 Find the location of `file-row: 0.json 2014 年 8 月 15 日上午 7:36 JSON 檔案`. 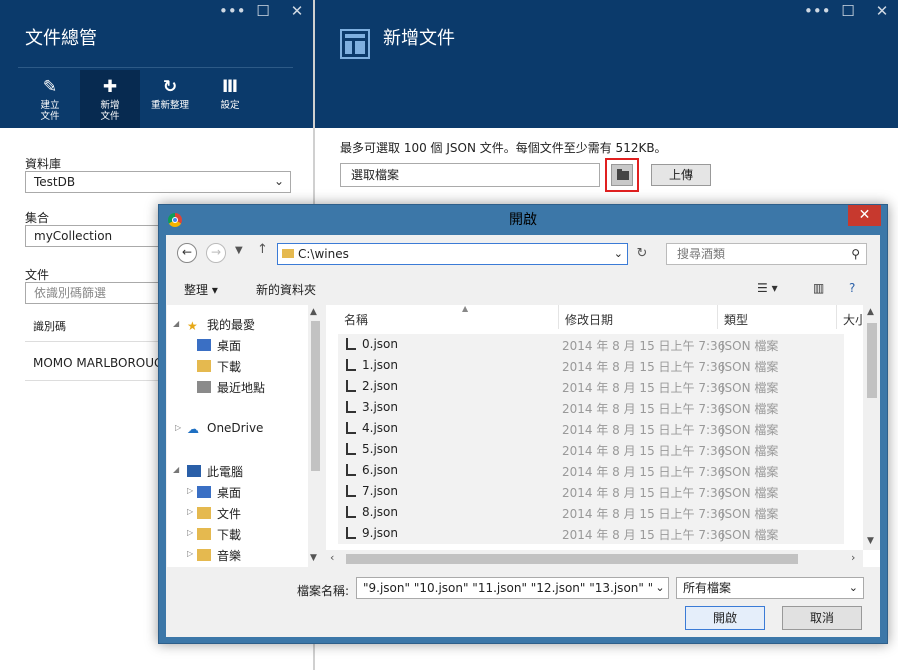

file-row: 0.json 2014 年 8 月 15 日上午 7:36 JSON 檔案 is located at coordinates (591, 344).